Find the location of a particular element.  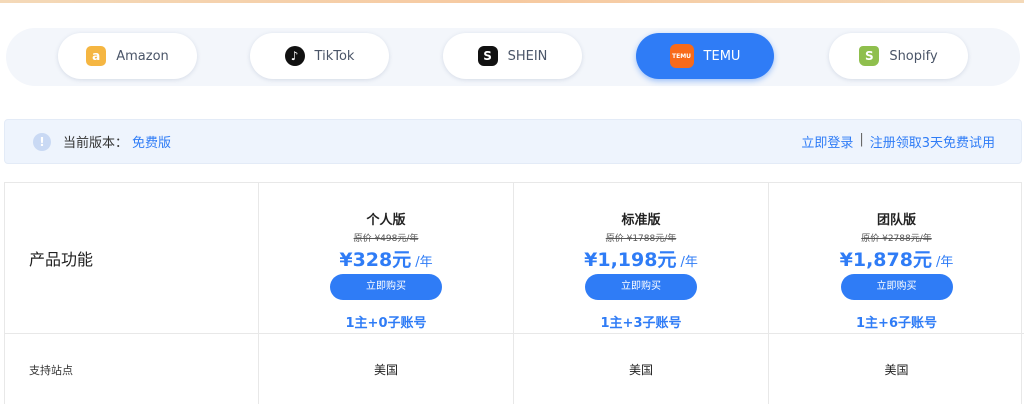

version-label: 当前版本： is located at coordinates (96, 143).